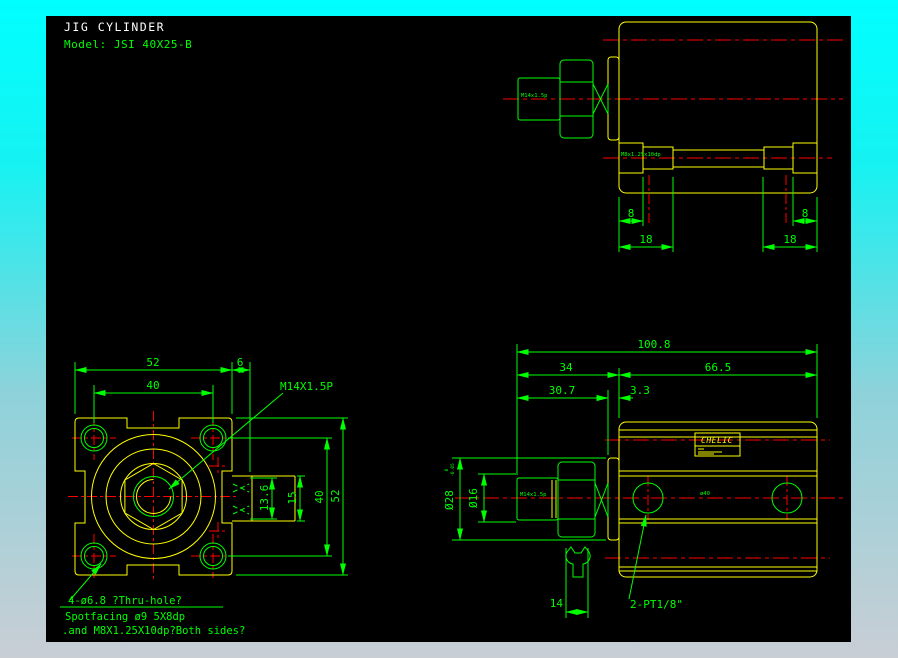 This screenshot has height=658, width=898. I want to click on dim-label: 3.3, so click(640, 390).